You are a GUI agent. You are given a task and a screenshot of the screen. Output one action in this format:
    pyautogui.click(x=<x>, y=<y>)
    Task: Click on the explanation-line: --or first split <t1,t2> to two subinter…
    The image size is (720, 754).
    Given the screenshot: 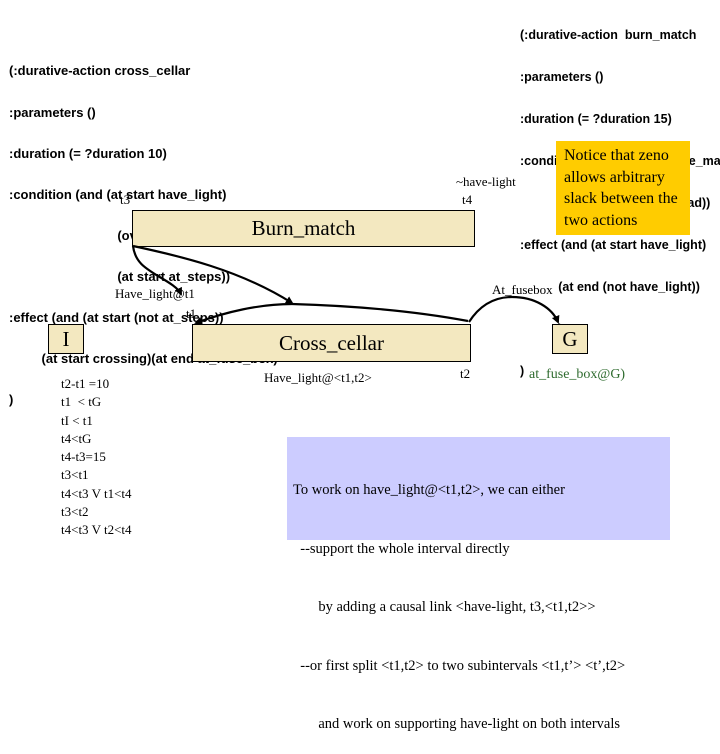 What is the action you would take?
    pyautogui.click(x=459, y=665)
    